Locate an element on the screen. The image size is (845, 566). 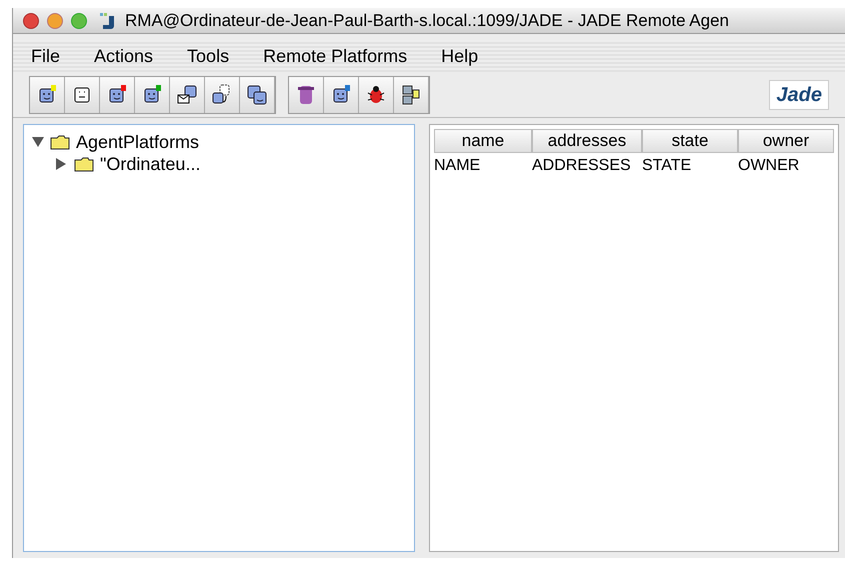
menu-item: Tools is located at coordinates (208, 56).